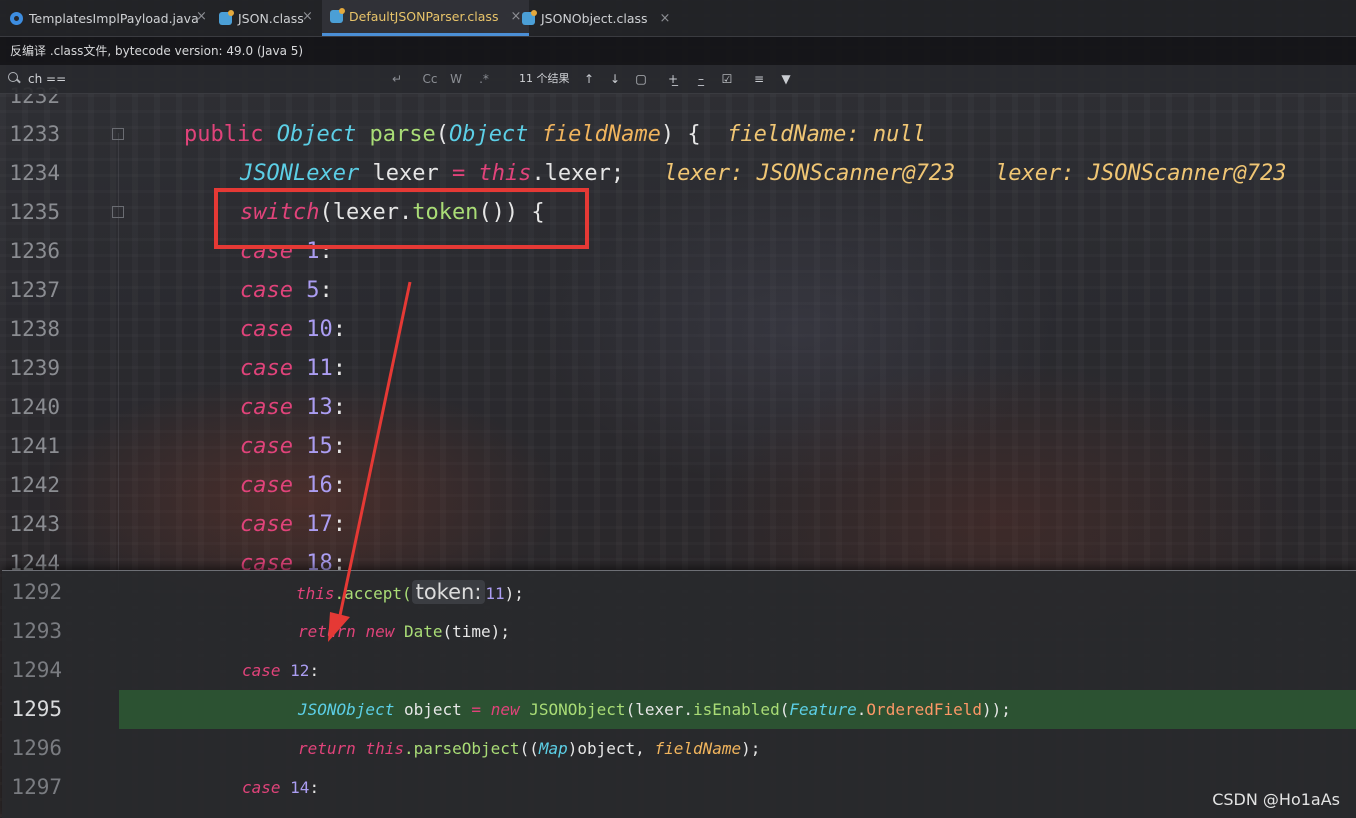 The height and width of the screenshot is (818, 1356). I want to click on annotation-arrow, so click(370, 461).